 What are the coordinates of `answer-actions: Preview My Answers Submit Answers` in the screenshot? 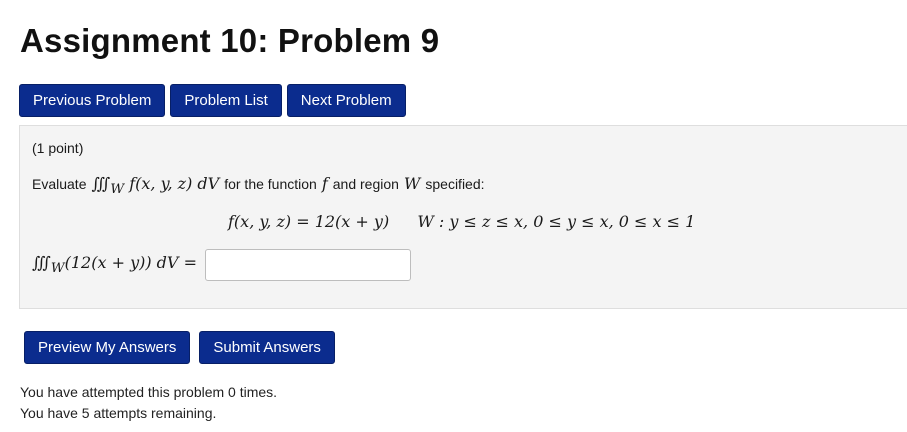 It's located at (179, 347).